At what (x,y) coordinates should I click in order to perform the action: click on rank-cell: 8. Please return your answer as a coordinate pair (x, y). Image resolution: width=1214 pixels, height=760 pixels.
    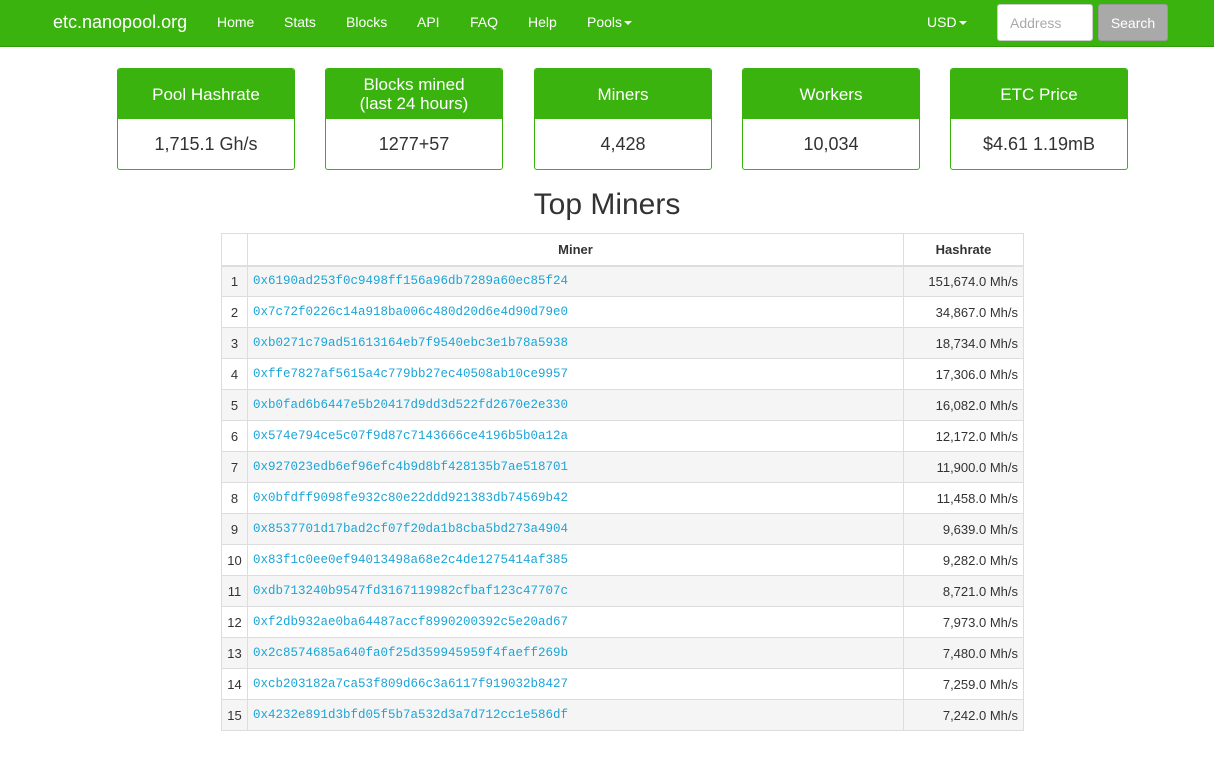
    Looking at the image, I should click on (234, 498).